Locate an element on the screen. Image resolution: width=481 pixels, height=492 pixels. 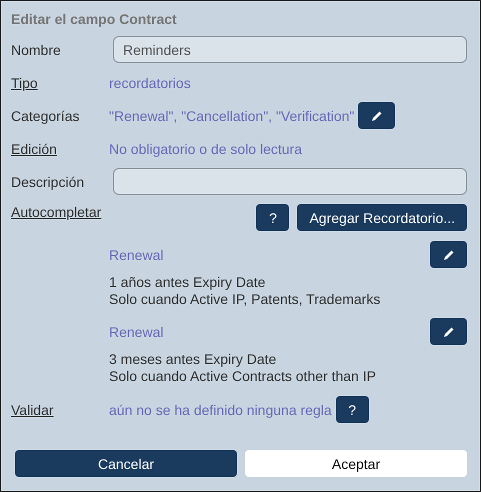
reminder-text: 3 meses antes Expiry Date is located at coordinates (192, 359).